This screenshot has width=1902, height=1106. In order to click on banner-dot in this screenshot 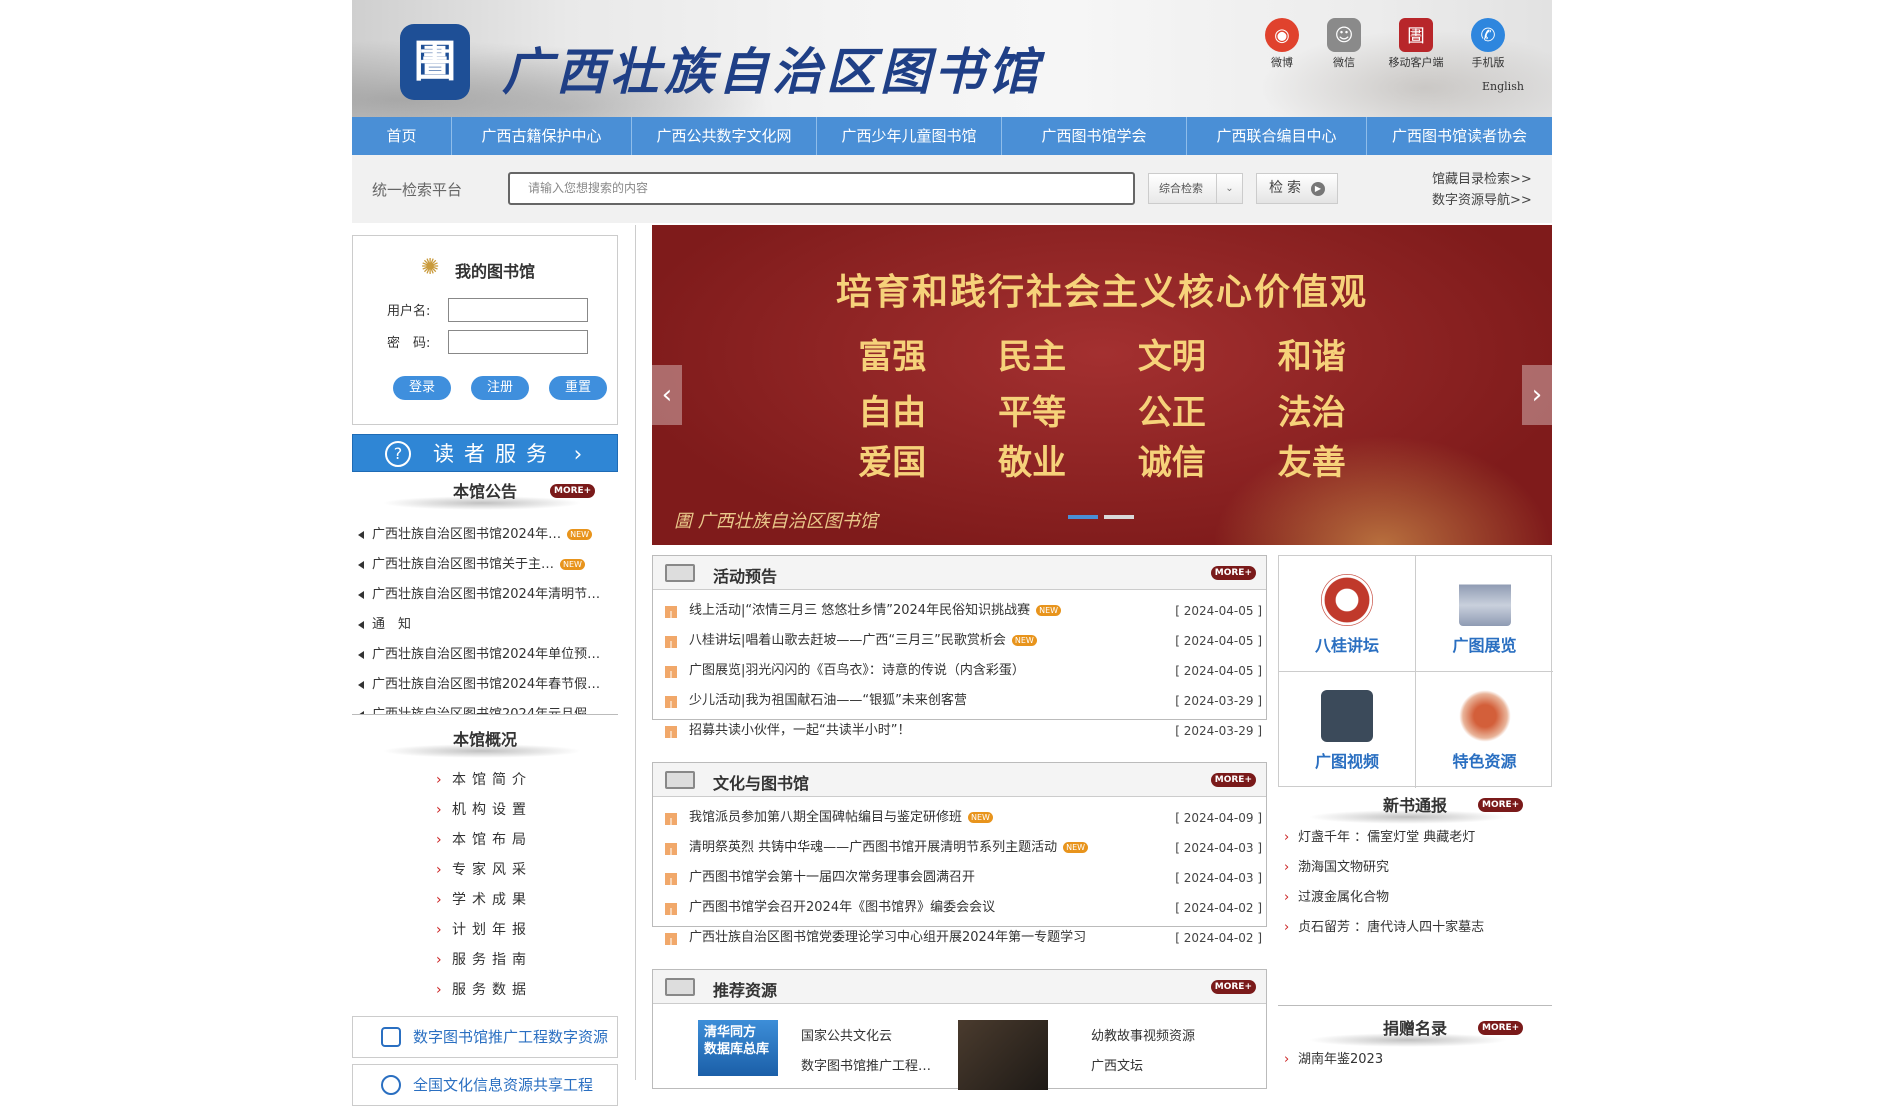, I will do `click(1119, 517)`.